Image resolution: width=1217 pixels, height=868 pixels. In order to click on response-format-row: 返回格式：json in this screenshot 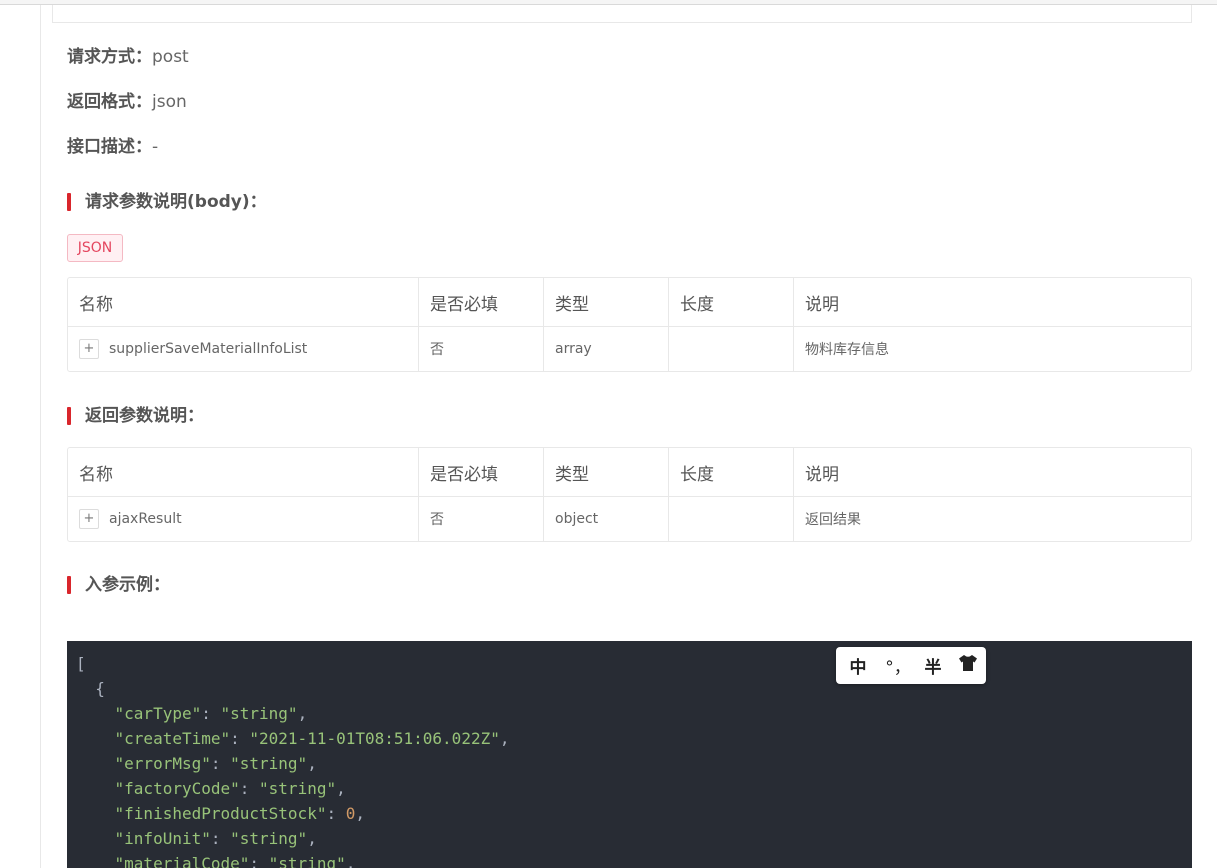, I will do `click(127, 102)`.